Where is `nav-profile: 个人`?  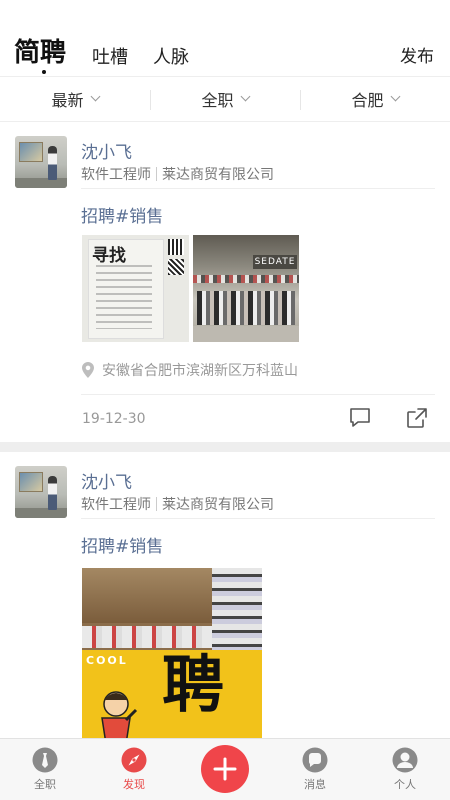
nav-profile: 个人 is located at coordinates (405, 769).